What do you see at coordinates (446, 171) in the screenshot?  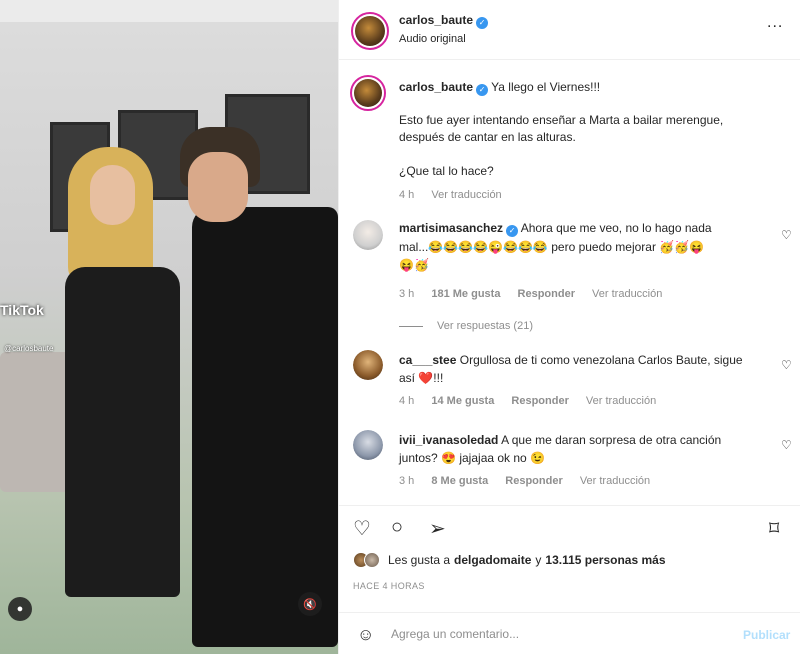 I see `caption-line-3: ¿Que tal lo hace?` at bounding box center [446, 171].